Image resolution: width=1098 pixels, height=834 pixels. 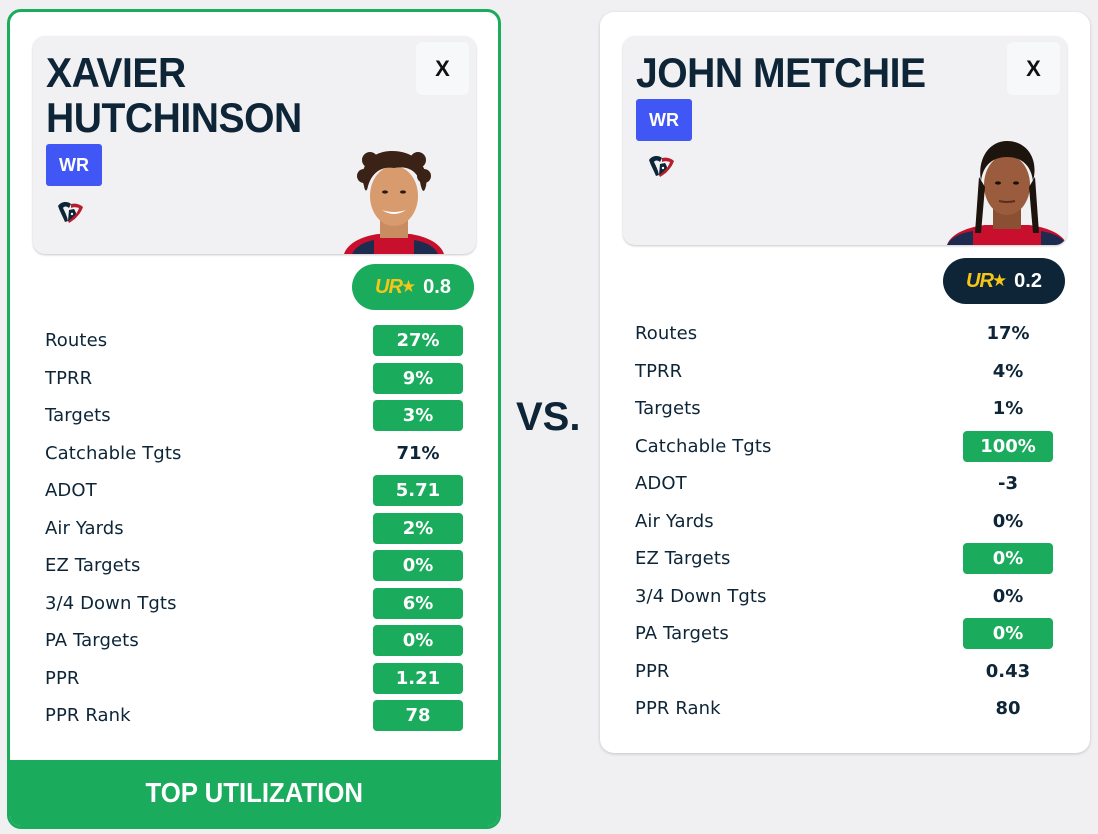 What do you see at coordinates (437, 286) in the screenshot?
I see `ur-score-value: 0.8` at bounding box center [437, 286].